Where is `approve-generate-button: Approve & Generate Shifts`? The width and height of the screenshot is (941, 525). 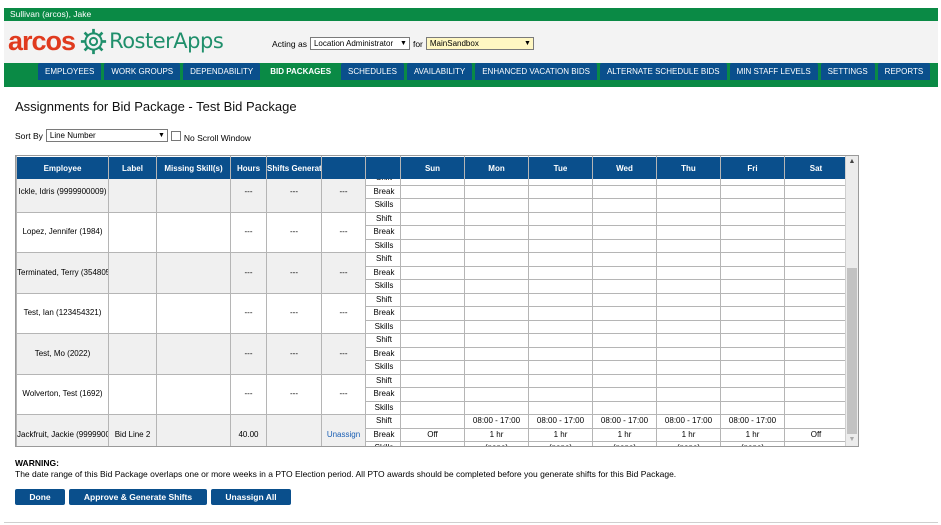
approve-generate-button: Approve & Generate Shifts is located at coordinates (138, 497).